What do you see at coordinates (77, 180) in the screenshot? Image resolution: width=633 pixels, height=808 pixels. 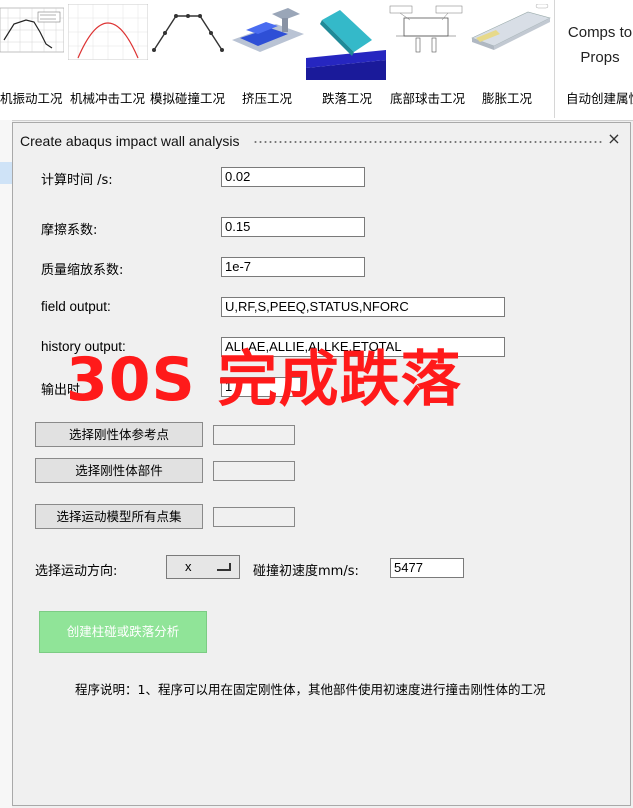 I see `calc-time-label: 计算时间 /s:` at bounding box center [77, 180].